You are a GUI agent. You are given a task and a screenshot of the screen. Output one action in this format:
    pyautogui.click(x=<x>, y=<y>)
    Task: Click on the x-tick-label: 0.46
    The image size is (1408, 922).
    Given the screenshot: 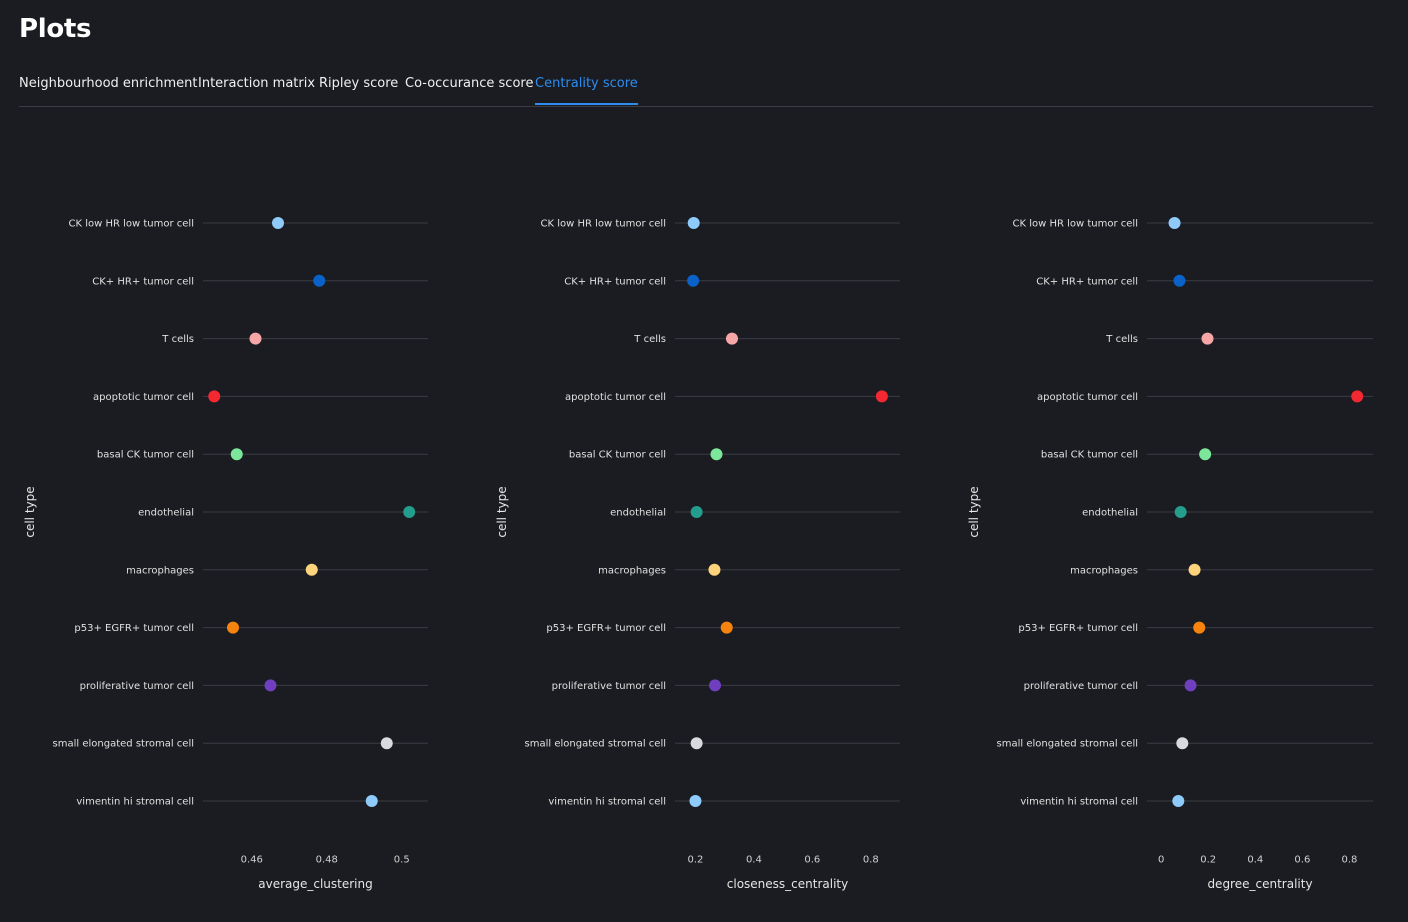 What is the action you would take?
    pyautogui.click(x=252, y=860)
    